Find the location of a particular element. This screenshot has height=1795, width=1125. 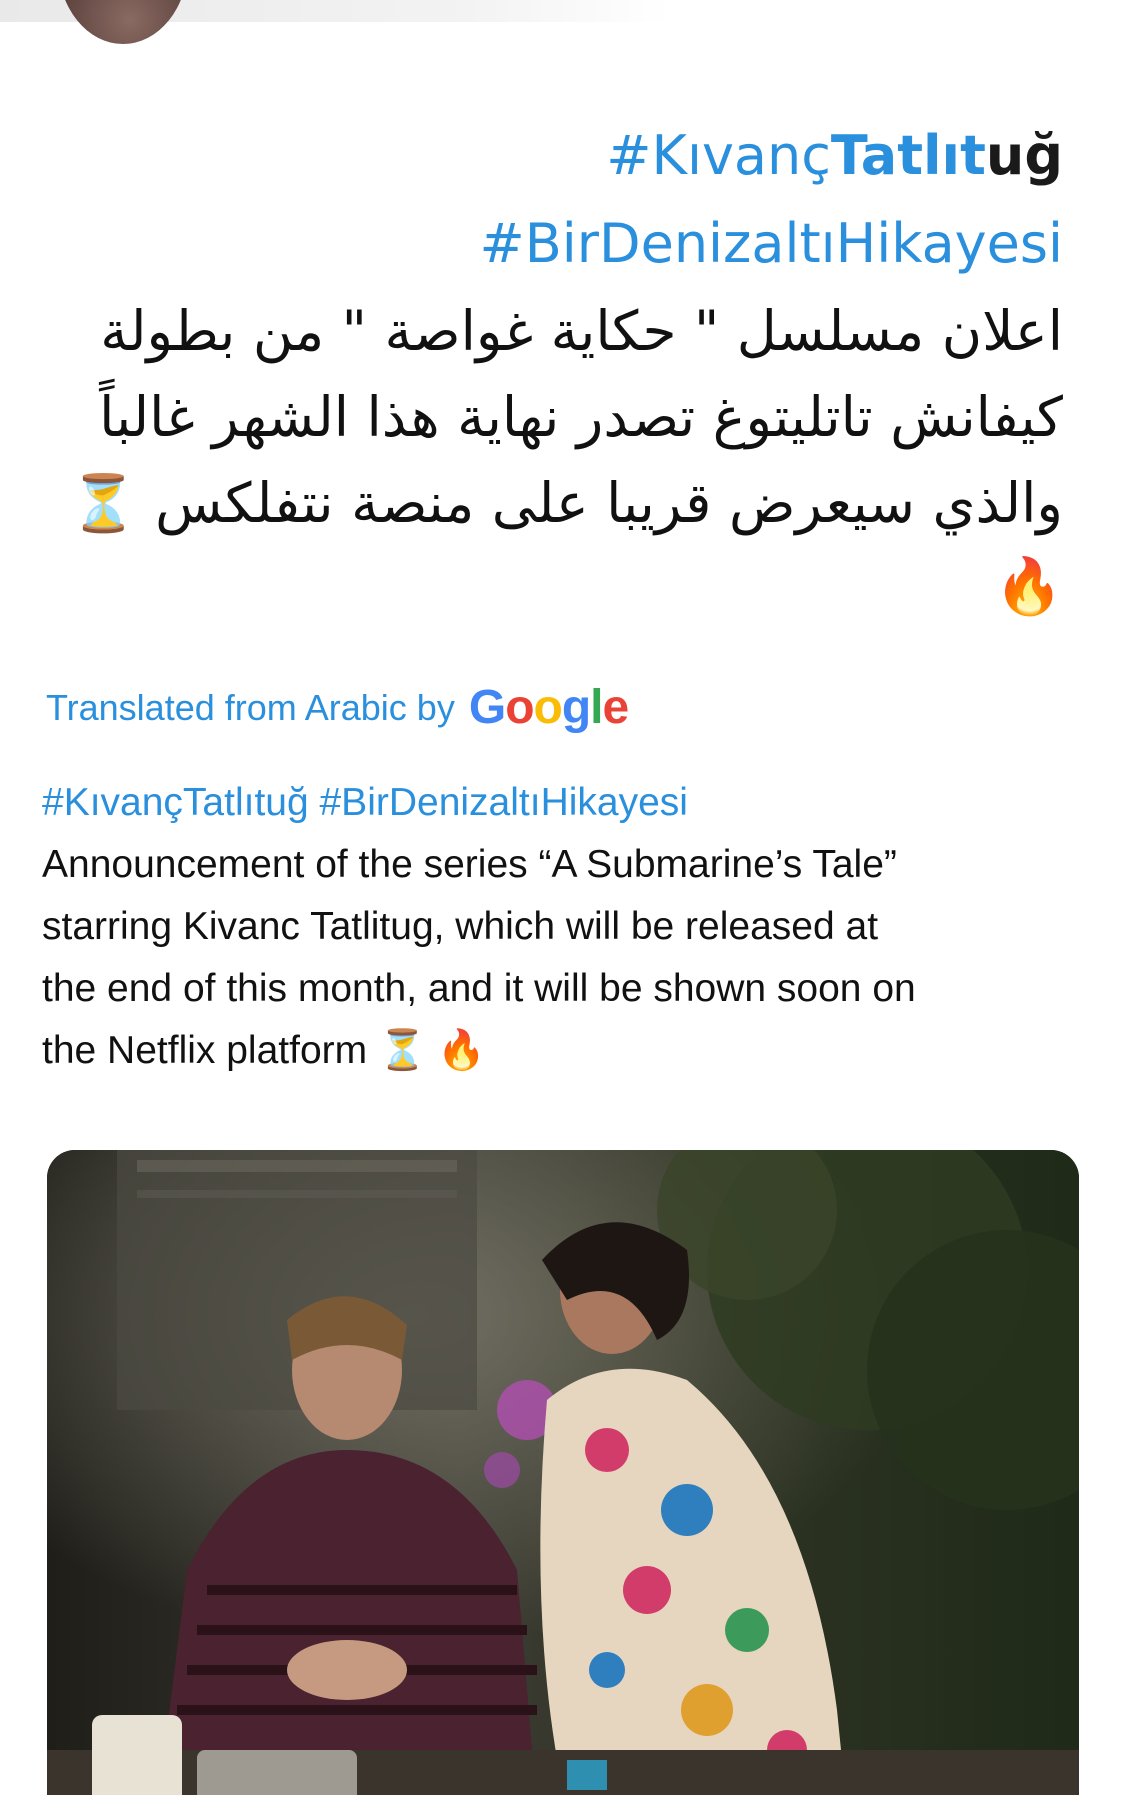

google-letter-e: e is located at coordinates (616, 707).